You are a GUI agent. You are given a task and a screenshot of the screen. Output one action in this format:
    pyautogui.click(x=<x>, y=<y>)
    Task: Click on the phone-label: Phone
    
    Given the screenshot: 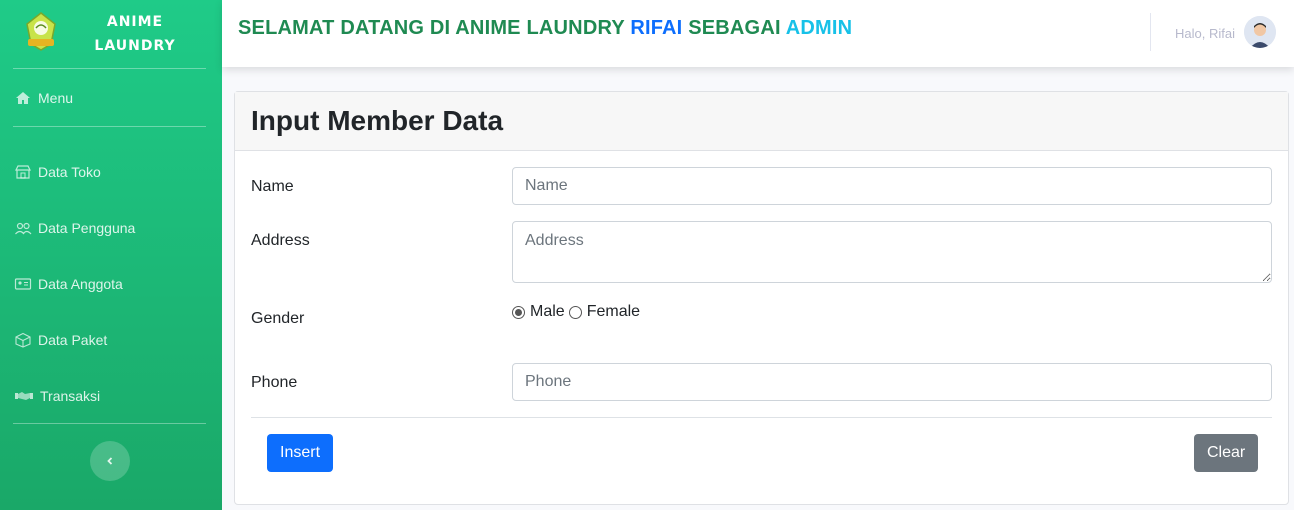 What is the action you would take?
    pyautogui.click(x=274, y=382)
    